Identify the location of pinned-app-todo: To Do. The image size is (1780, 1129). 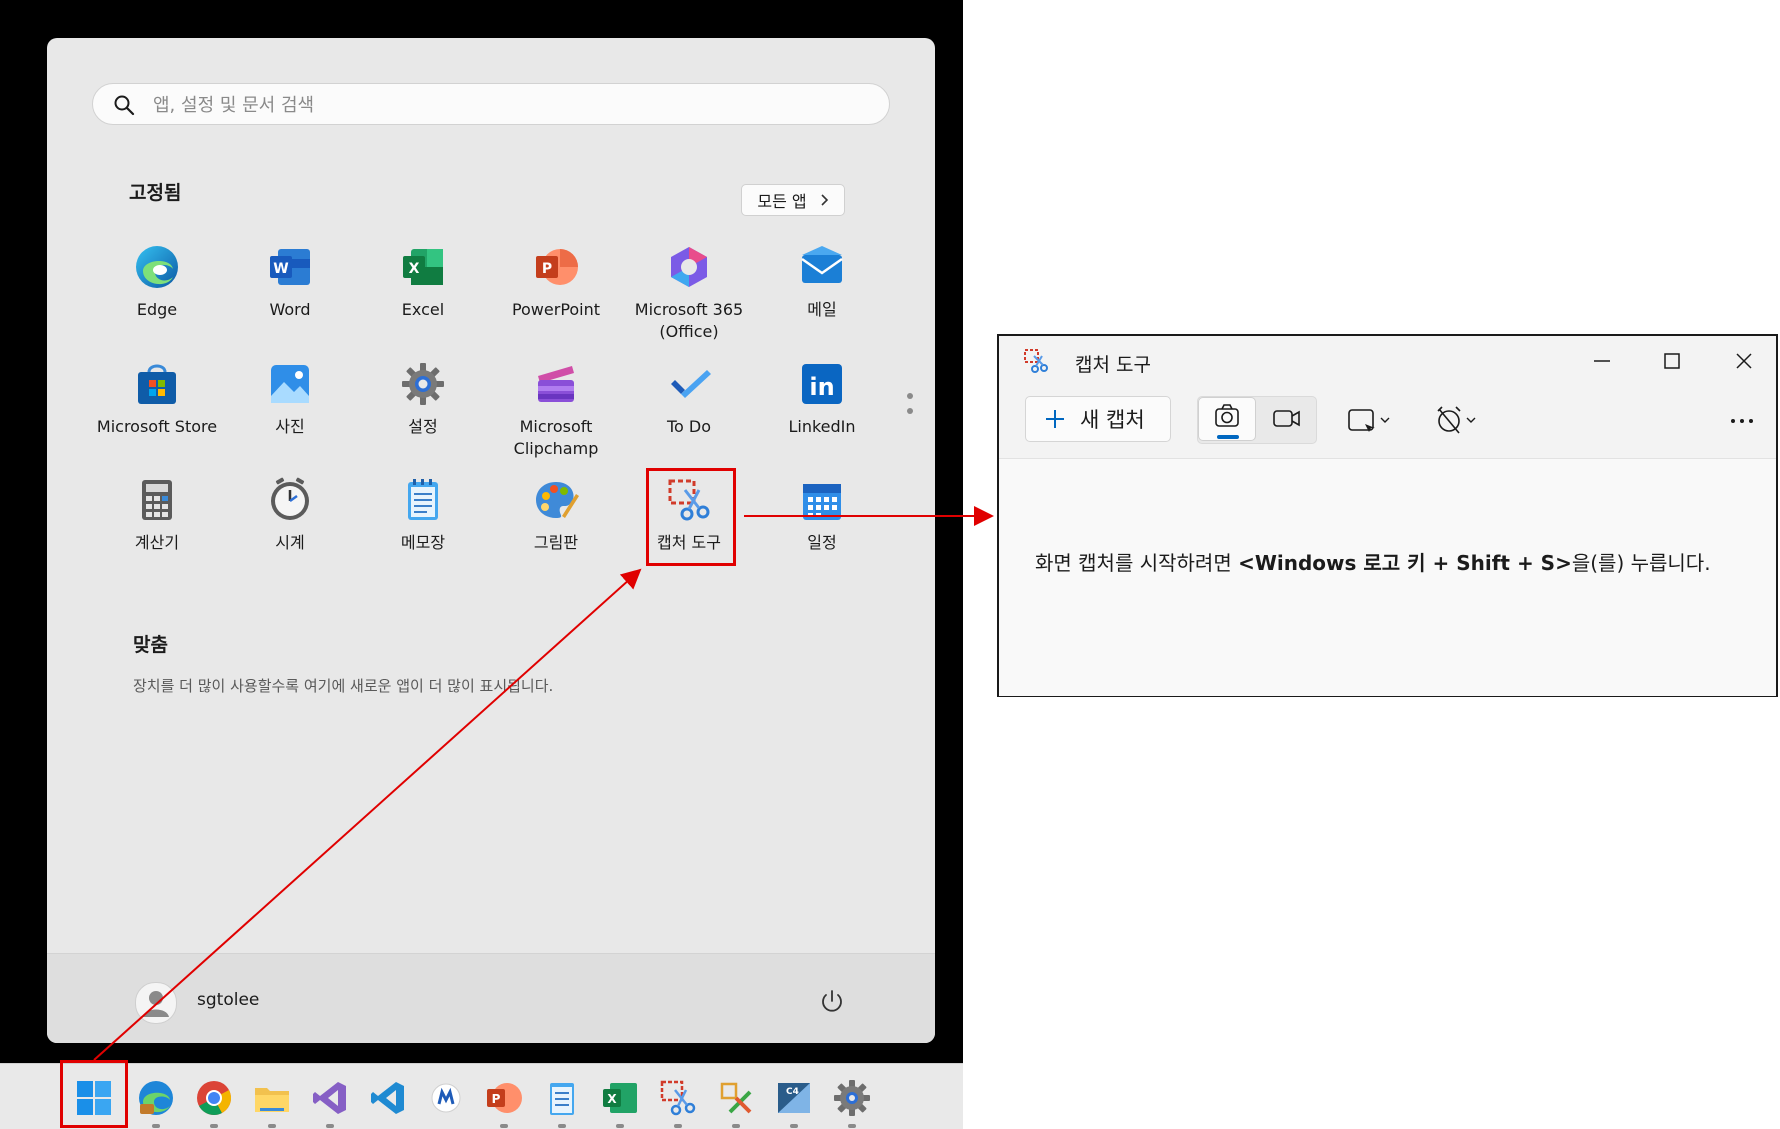
(689, 415).